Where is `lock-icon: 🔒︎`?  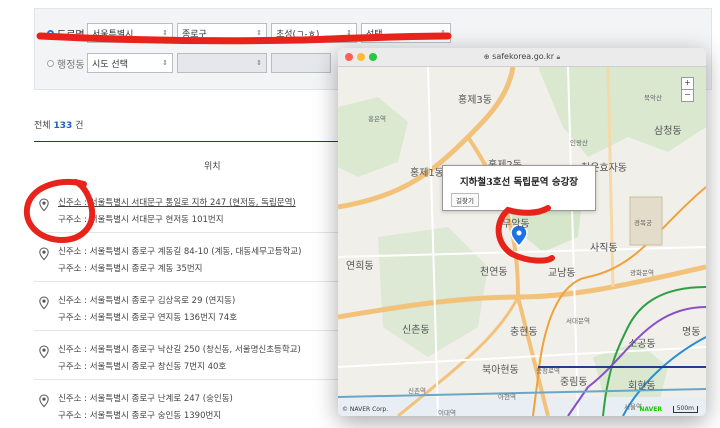 lock-icon: 🔒︎ is located at coordinates (558, 57).